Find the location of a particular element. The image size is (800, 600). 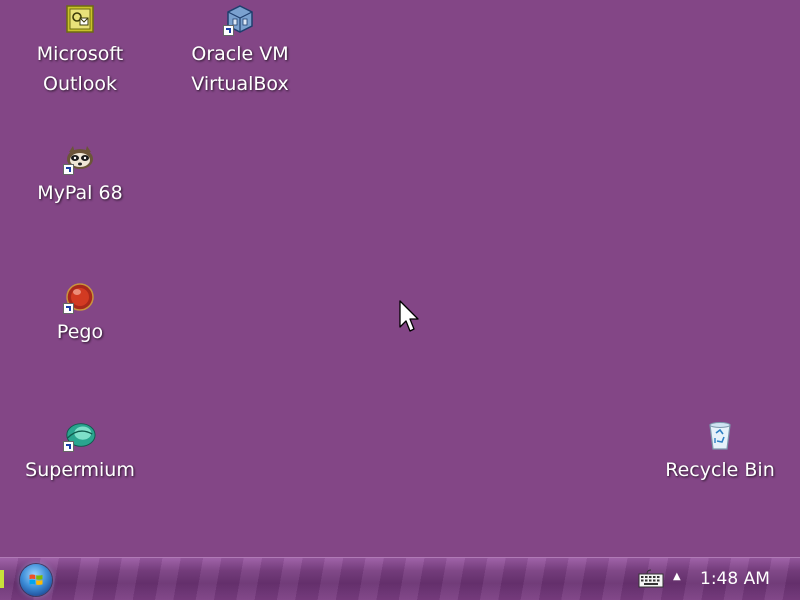

outlook-icon is located at coordinates (80, 19).